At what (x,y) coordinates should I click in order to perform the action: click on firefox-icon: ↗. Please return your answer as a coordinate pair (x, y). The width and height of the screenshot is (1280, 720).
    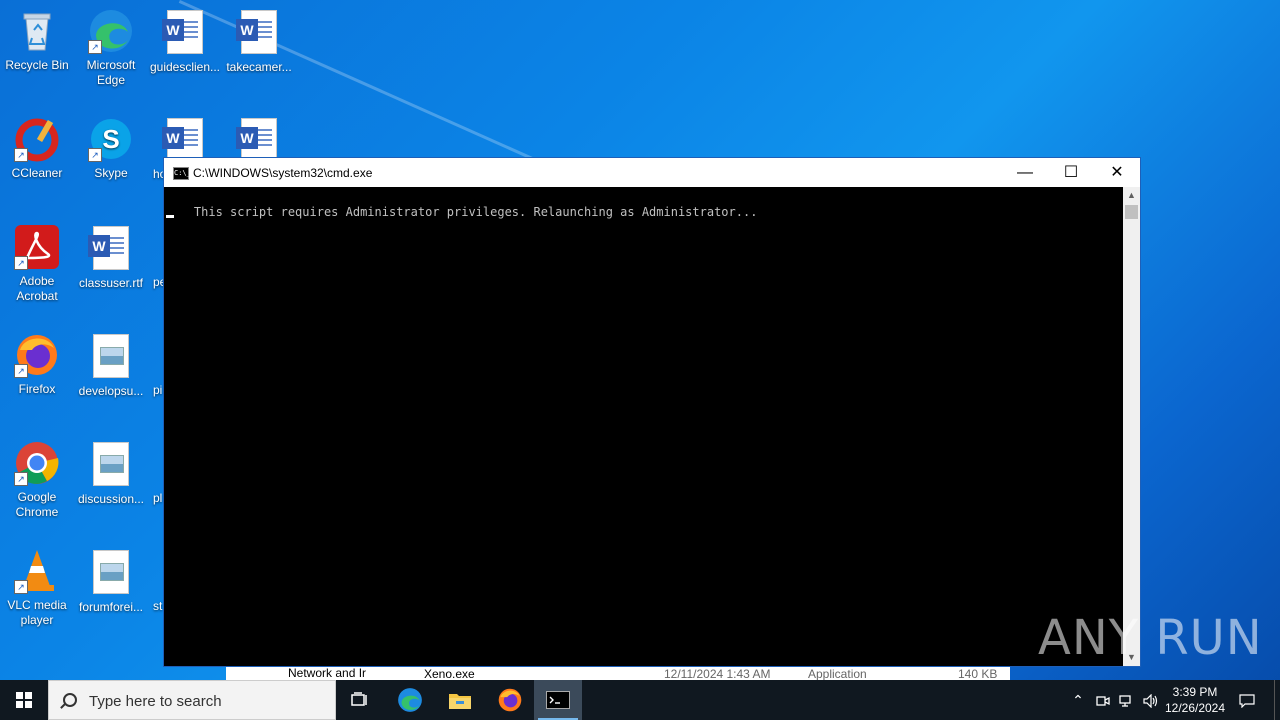
    Looking at the image, I should click on (37, 355).